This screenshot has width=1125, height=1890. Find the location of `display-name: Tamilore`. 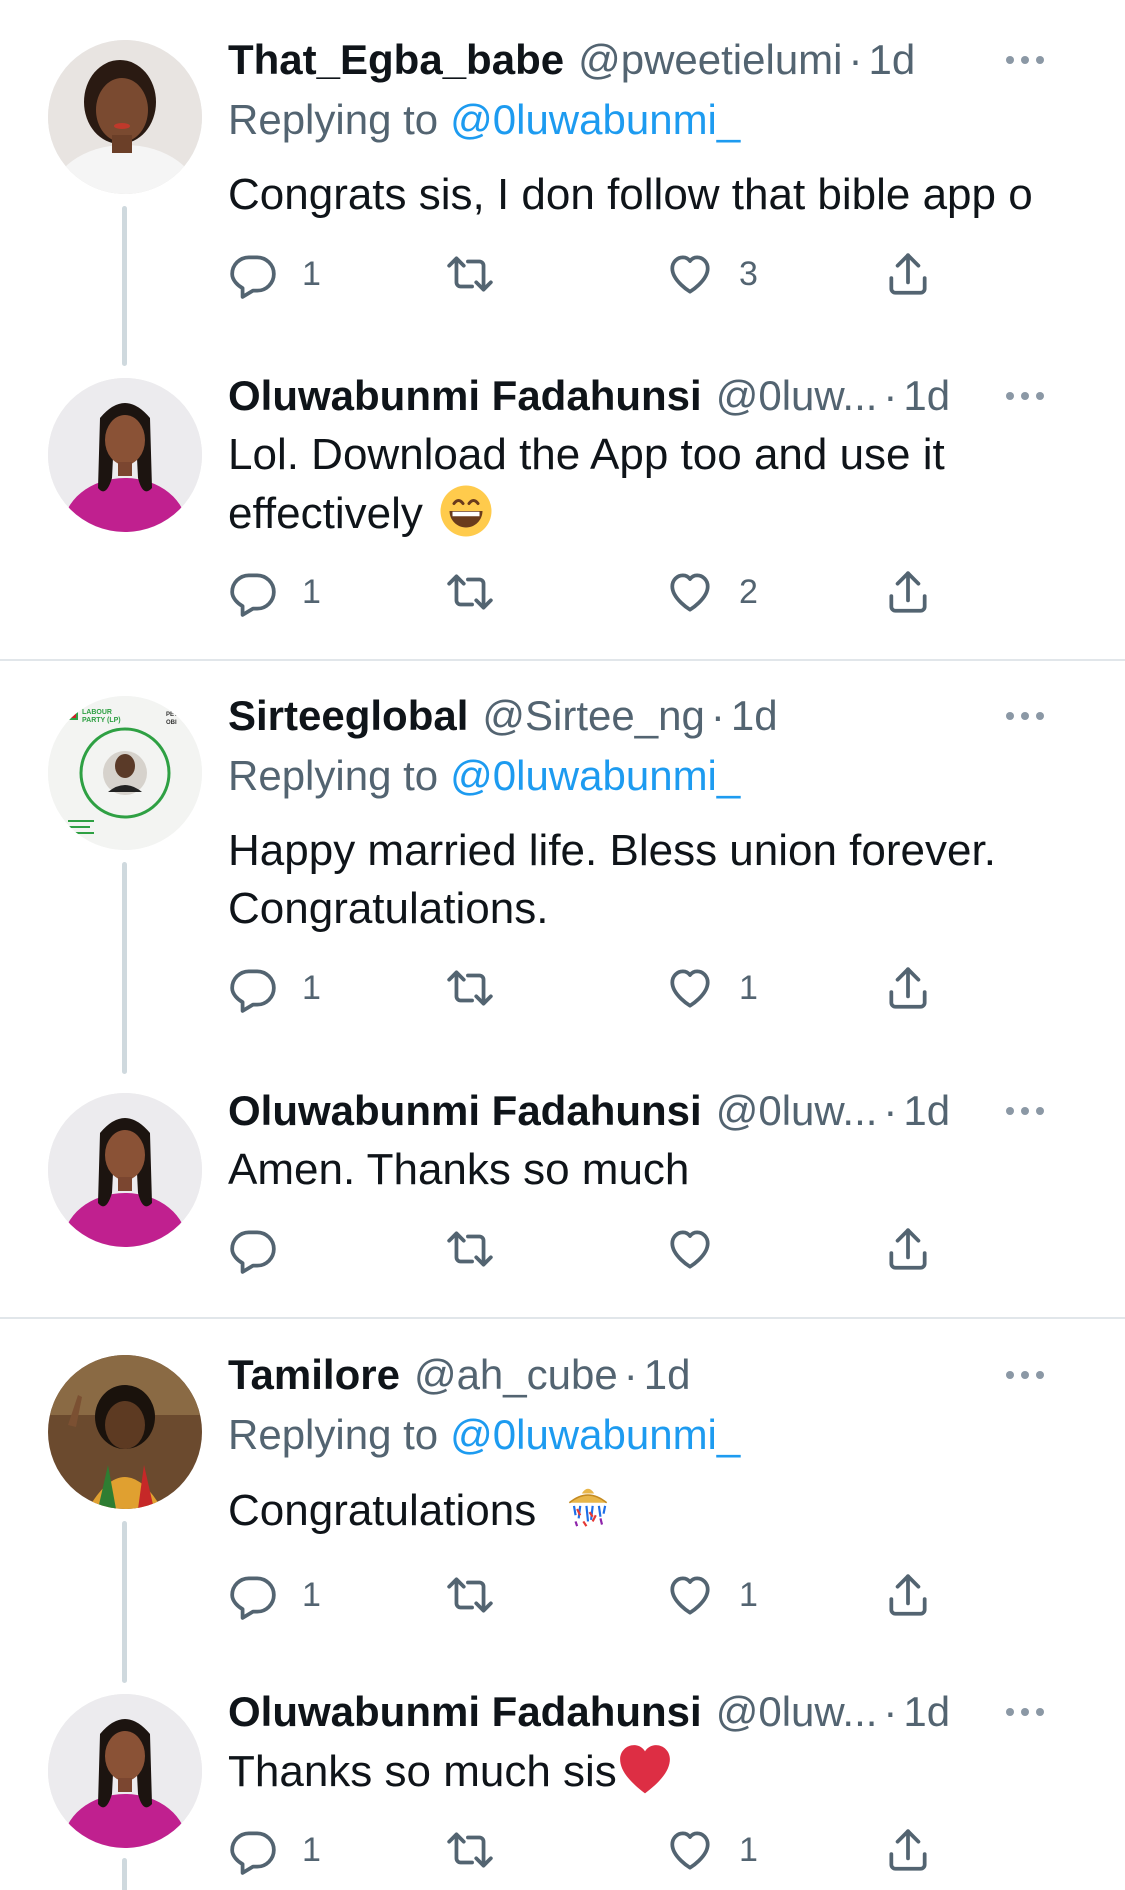

display-name: Tamilore is located at coordinates (314, 1375).